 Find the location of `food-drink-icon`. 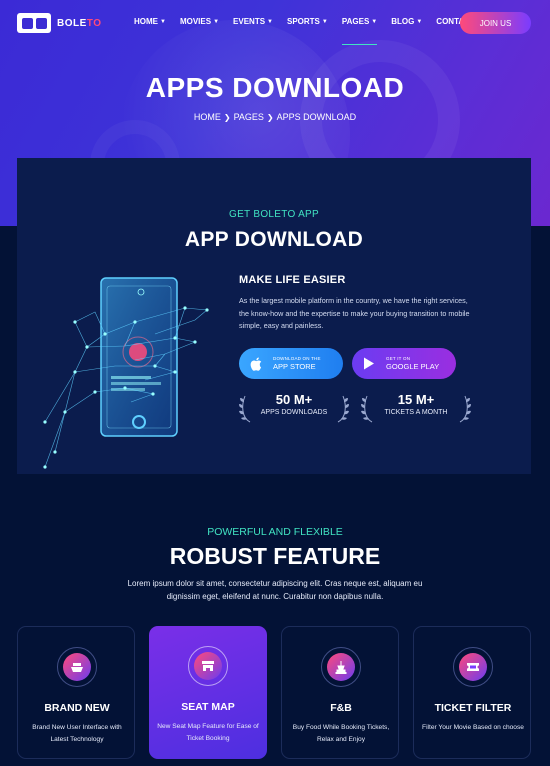

food-drink-icon is located at coordinates (341, 667).